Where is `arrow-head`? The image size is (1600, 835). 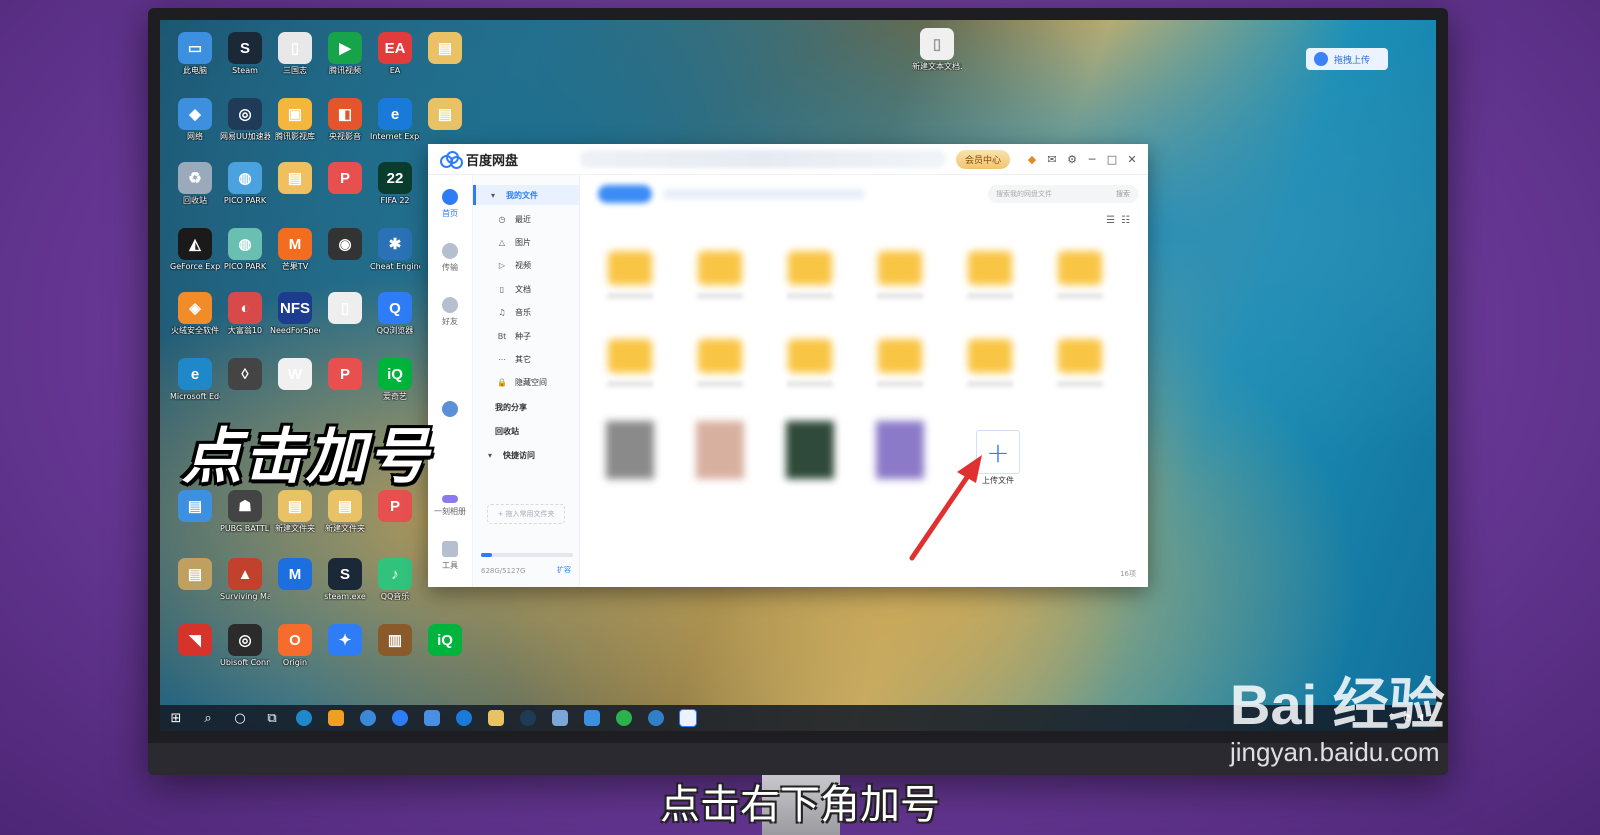
arrow-head is located at coordinates (969, 469).